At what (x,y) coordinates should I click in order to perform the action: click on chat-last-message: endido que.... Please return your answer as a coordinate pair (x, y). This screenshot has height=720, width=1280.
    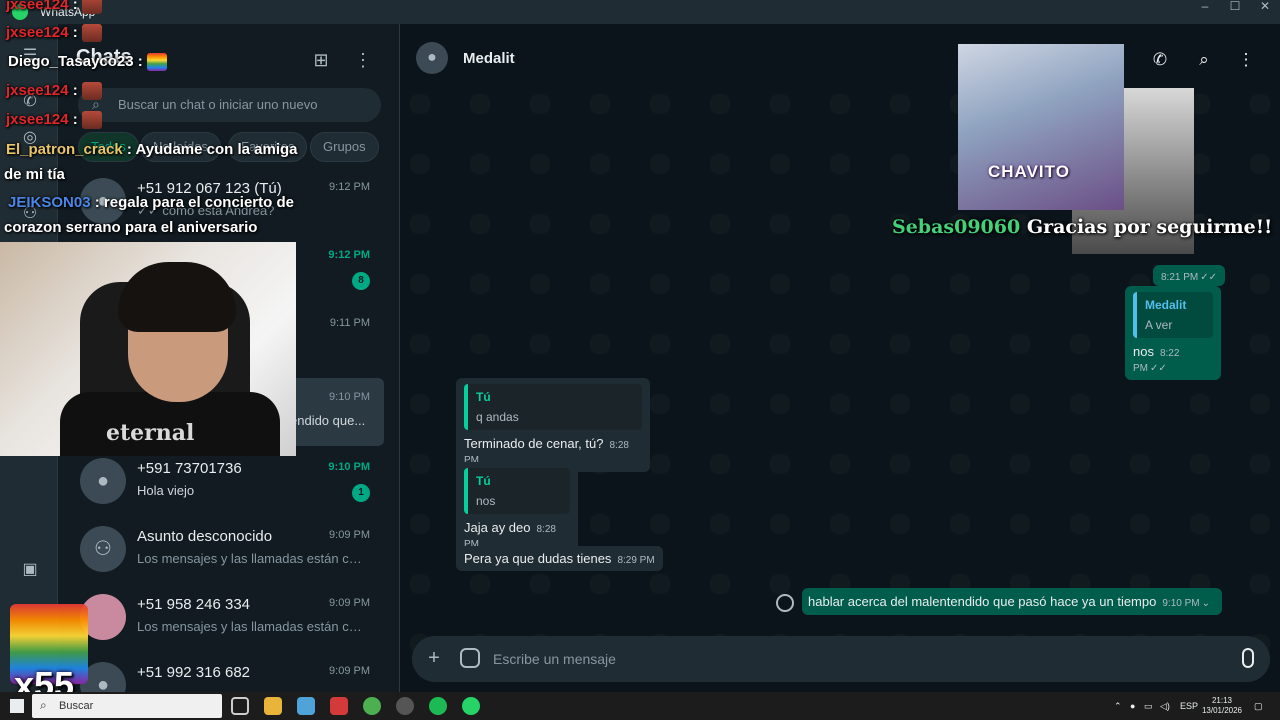
    Looking at the image, I should click on (328, 420).